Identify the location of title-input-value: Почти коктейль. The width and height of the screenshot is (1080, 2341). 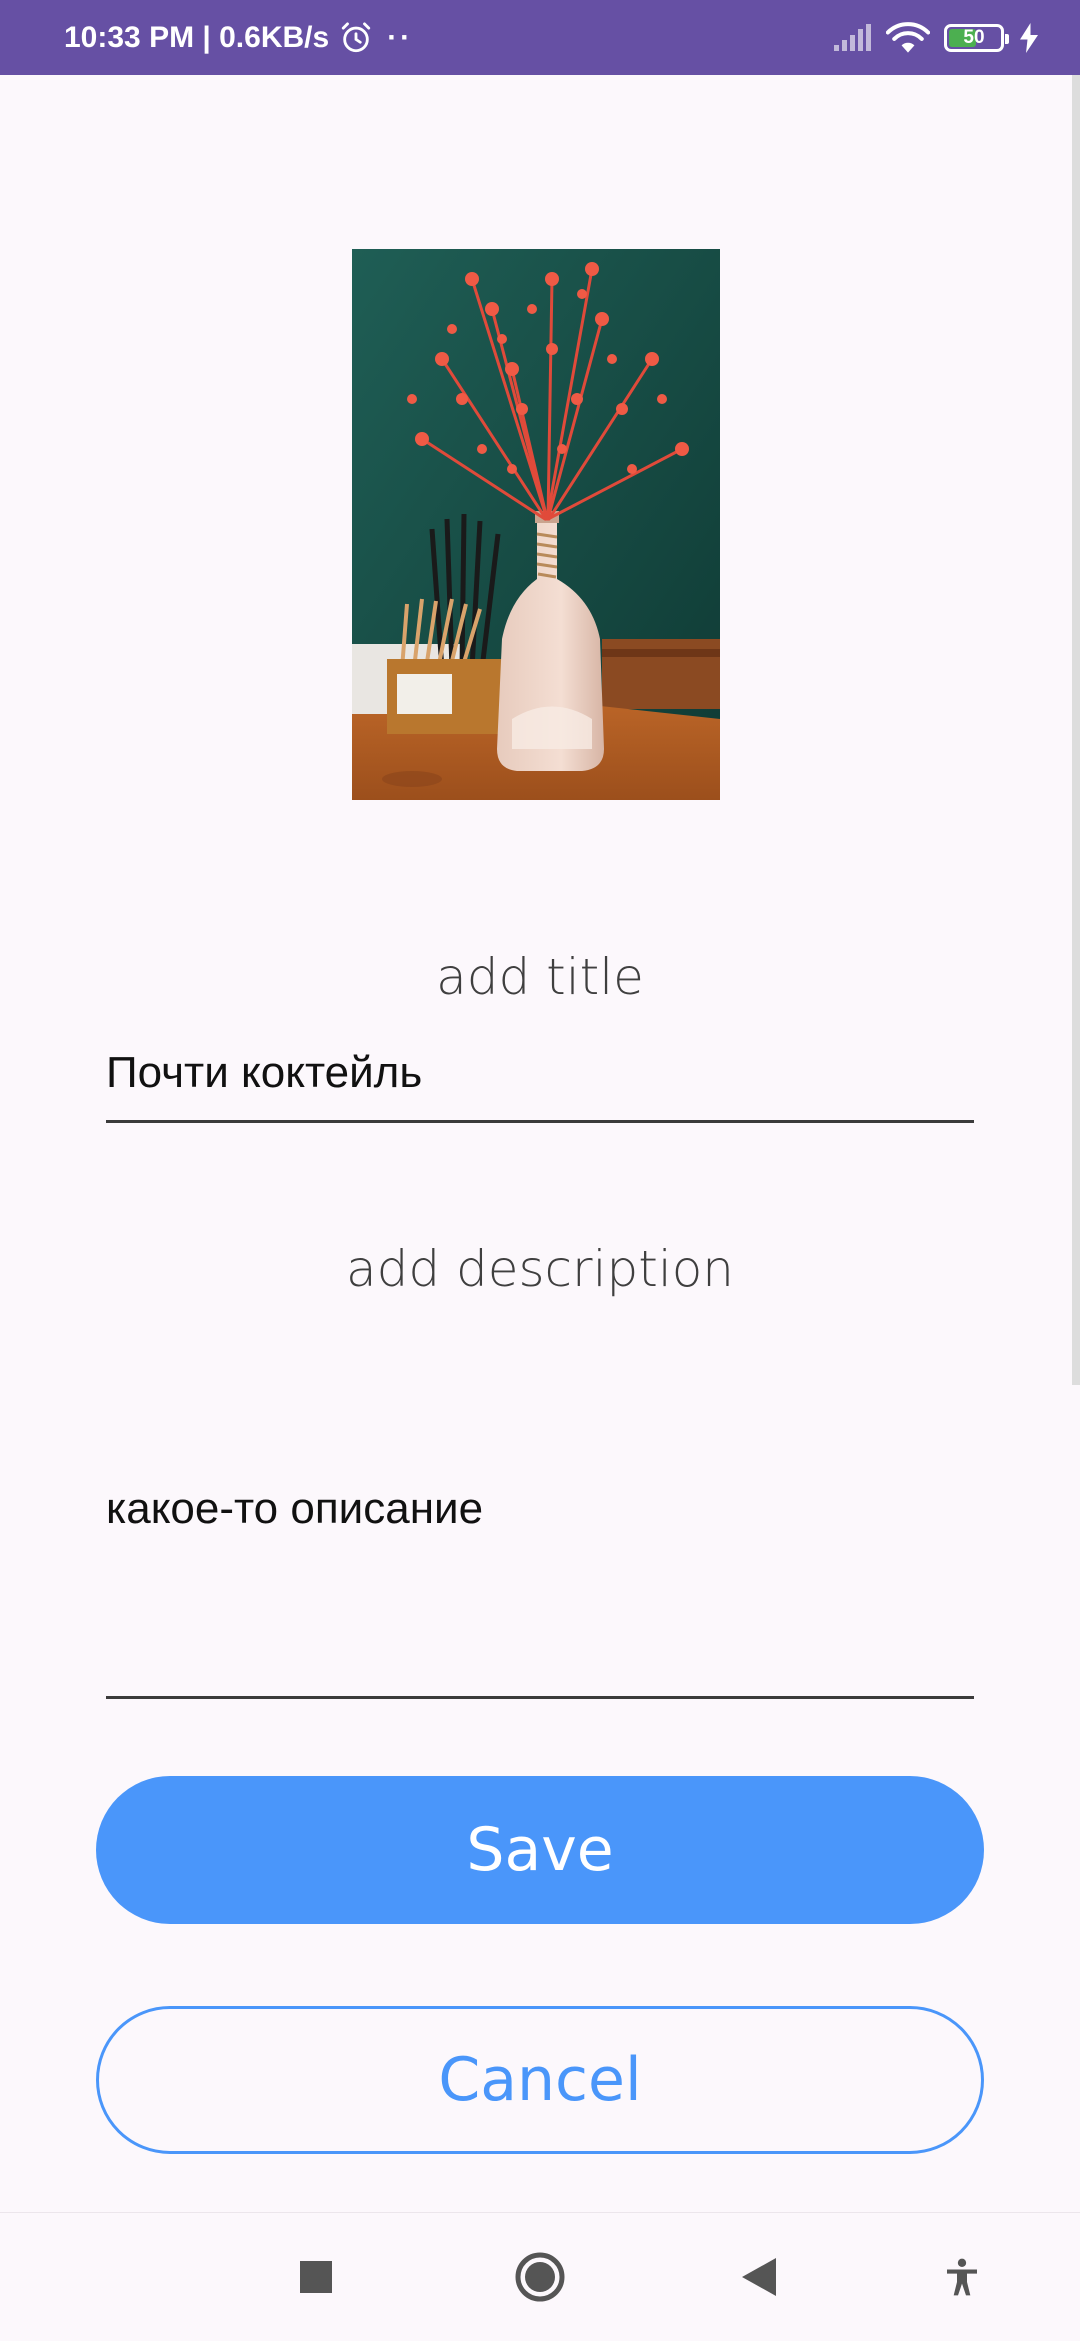
(264, 1072).